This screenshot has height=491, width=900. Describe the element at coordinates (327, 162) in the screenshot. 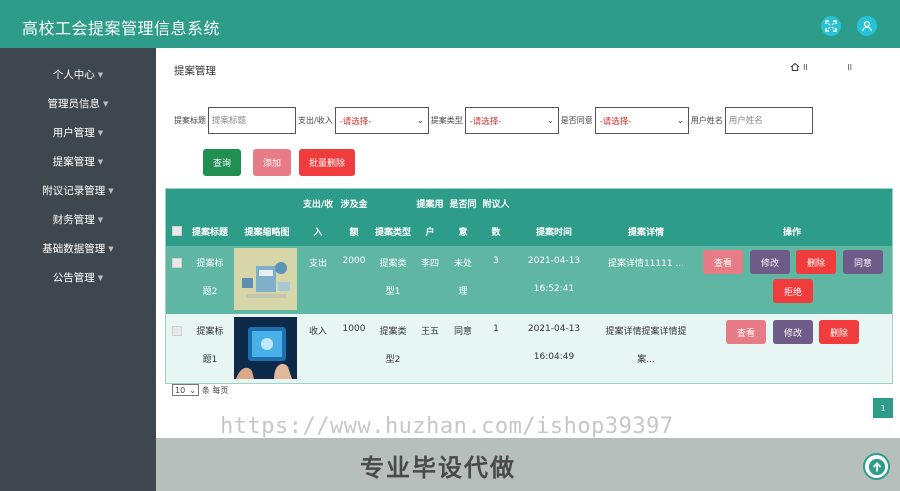

I see `batch-delete-button: 批量删除` at that location.